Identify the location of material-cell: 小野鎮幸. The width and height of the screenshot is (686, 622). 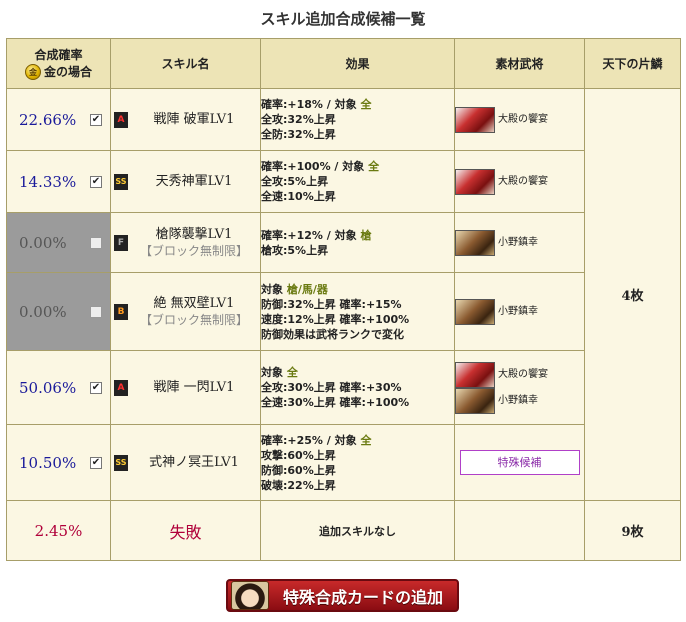
(519, 242).